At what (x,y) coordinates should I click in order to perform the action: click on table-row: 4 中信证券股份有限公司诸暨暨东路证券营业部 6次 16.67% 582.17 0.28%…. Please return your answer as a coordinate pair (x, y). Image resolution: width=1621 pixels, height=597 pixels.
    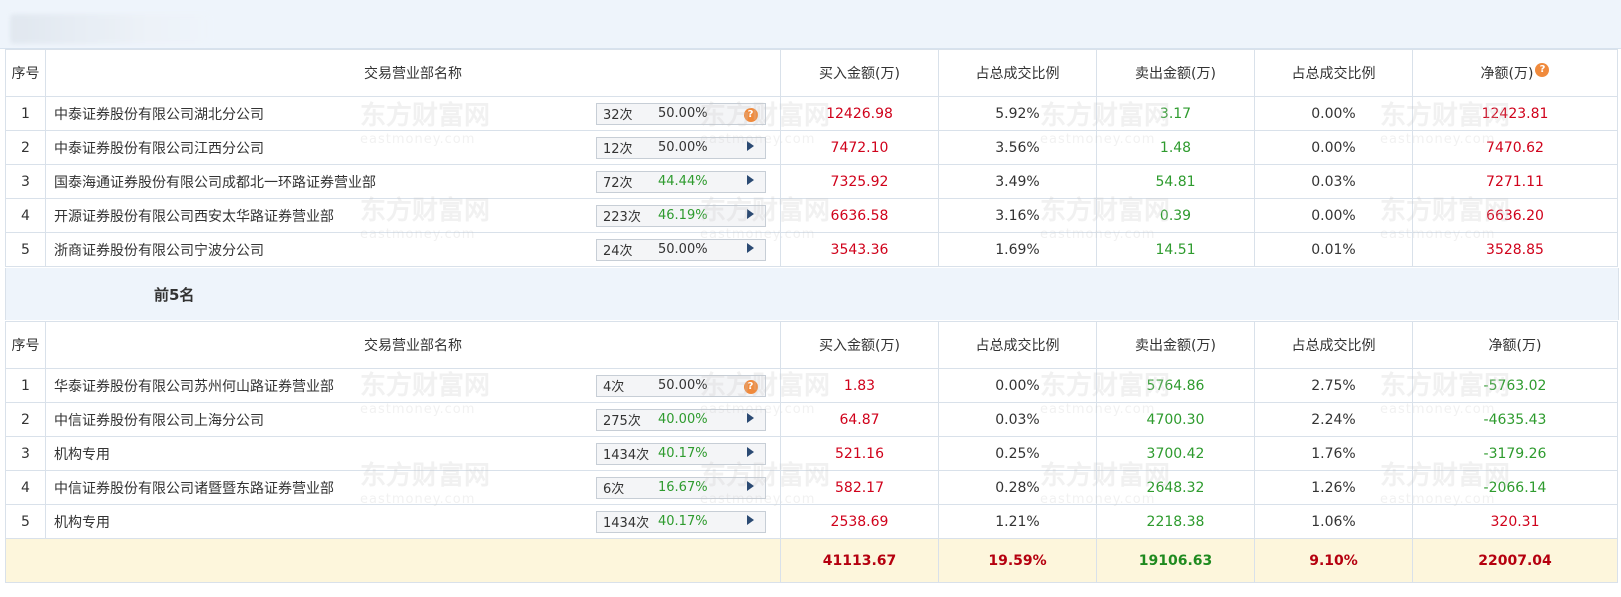
    Looking at the image, I should click on (811, 487).